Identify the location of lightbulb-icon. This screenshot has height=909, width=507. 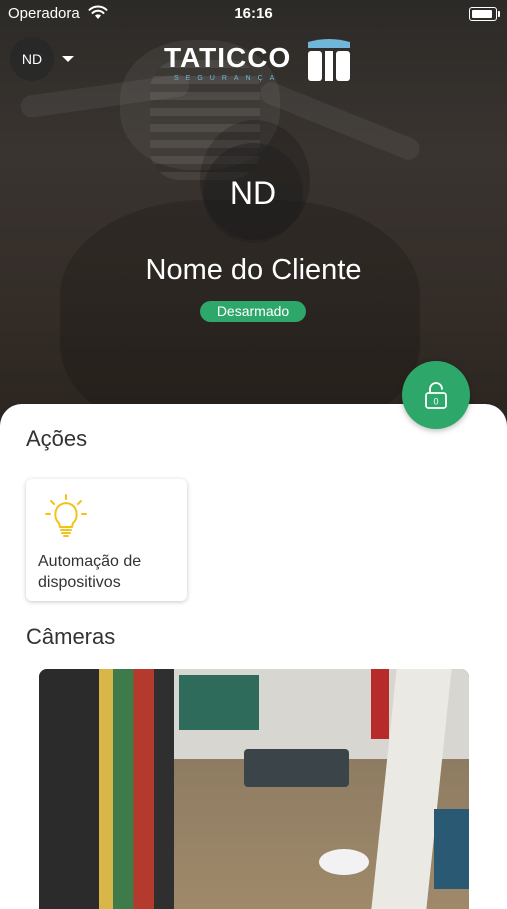
(66, 515).